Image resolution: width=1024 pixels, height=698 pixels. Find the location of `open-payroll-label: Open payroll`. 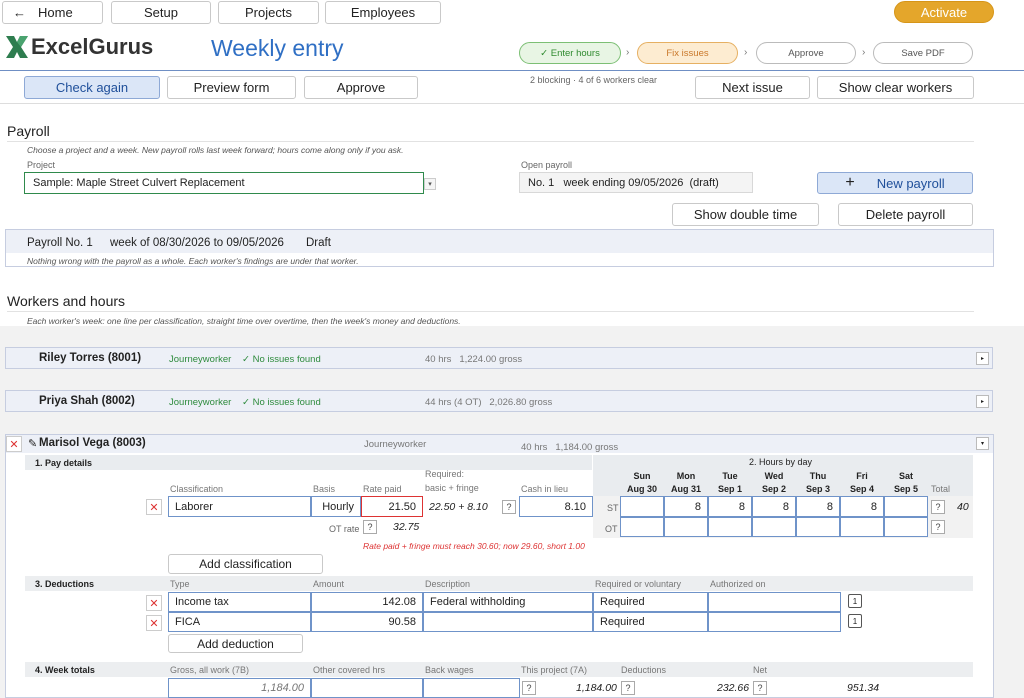

open-payroll-label: Open payroll is located at coordinates (547, 165).